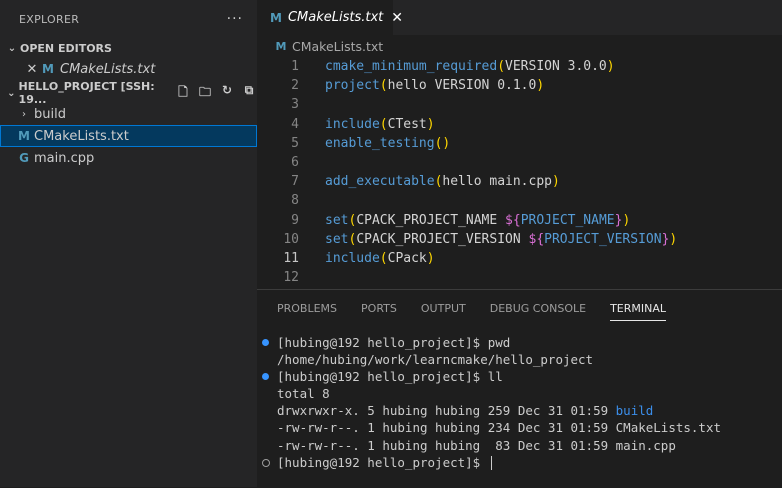 This screenshot has height=488, width=782. I want to click on code-token: CPack, so click(407, 258).